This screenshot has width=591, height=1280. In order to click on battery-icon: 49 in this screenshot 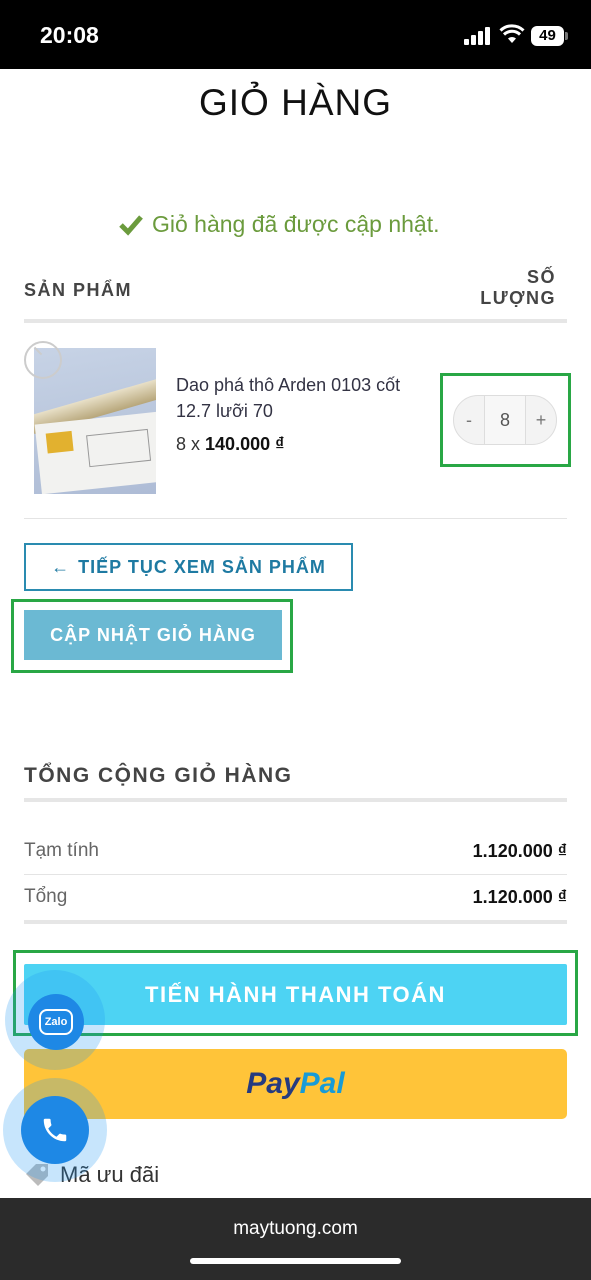, I will do `click(549, 36)`.